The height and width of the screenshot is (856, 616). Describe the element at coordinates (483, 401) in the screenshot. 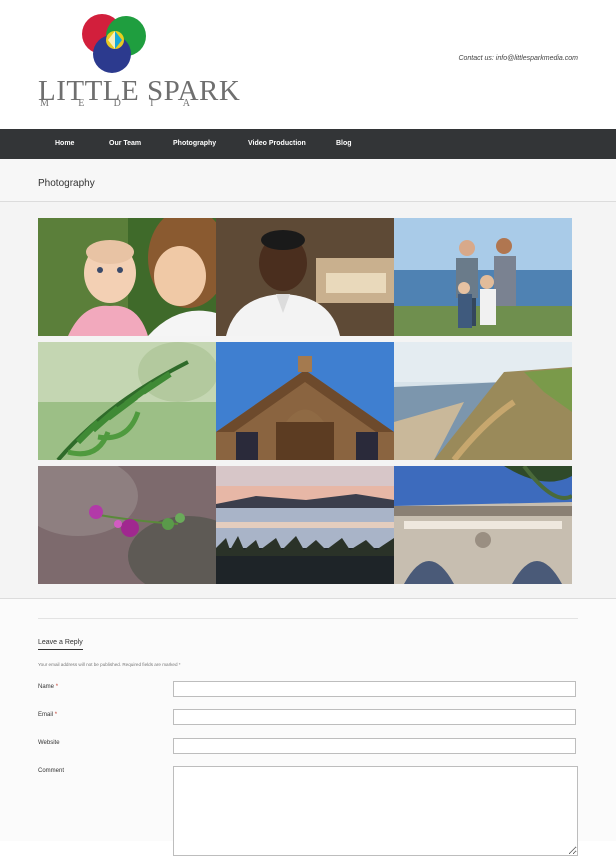

I see `gallery-photo-cliffs` at that location.